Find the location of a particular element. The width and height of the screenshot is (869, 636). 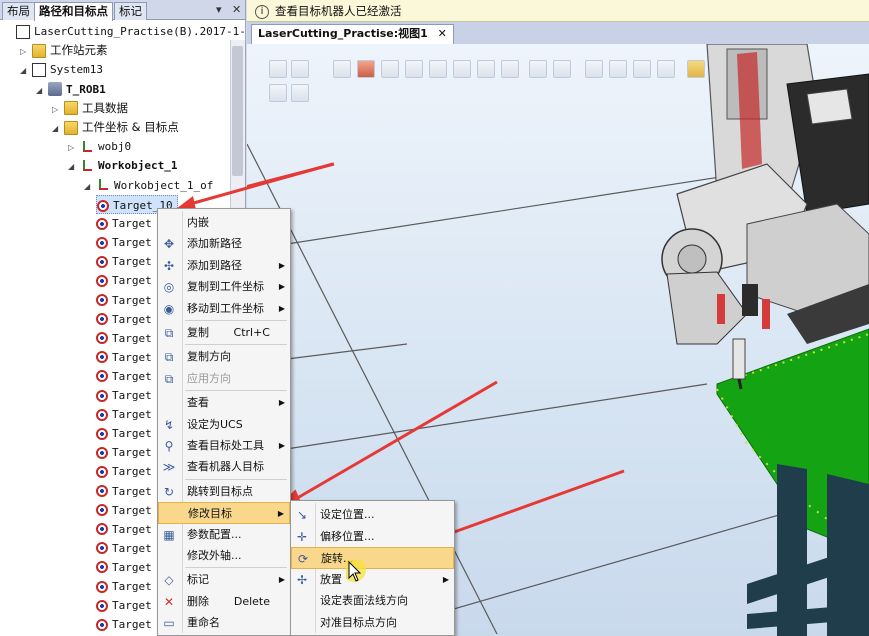

menu-item: ✥ 添加新路径 is located at coordinates (224, 244).